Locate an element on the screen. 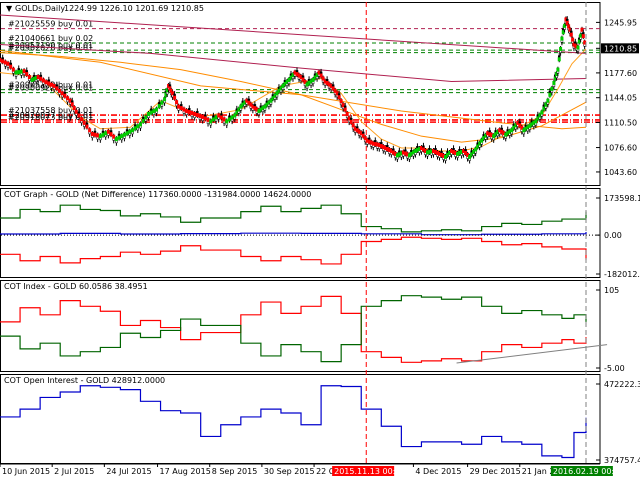 The height and width of the screenshot is (482, 640). main-price-label-4: 1110.50 is located at coordinates (620, 123).